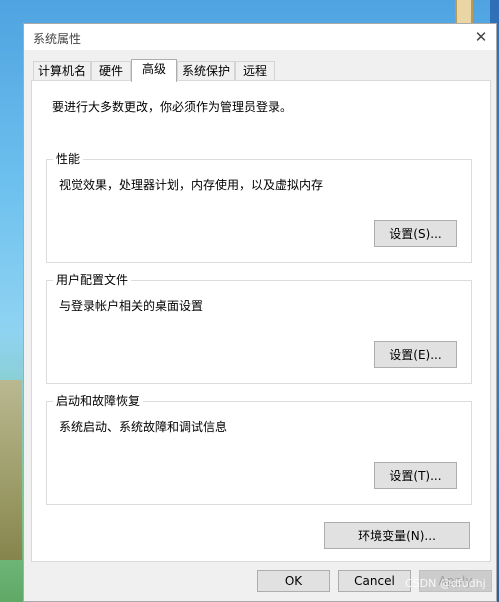 The height and width of the screenshot is (602, 499). What do you see at coordinates (481, 37) in the screenshot?
I see `close-icon: ✕` at bounding box center [481, 37].